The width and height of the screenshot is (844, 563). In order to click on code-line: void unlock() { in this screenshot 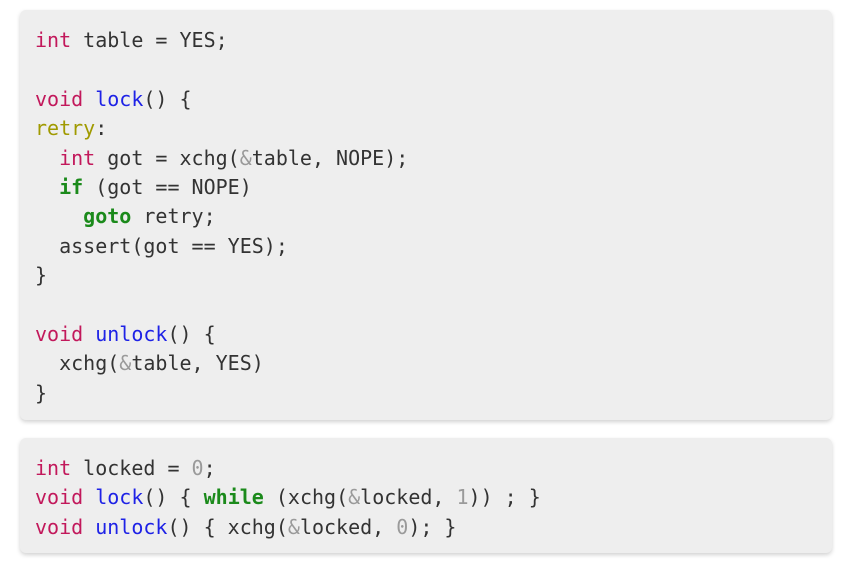, I will do `click(433, 334)`.